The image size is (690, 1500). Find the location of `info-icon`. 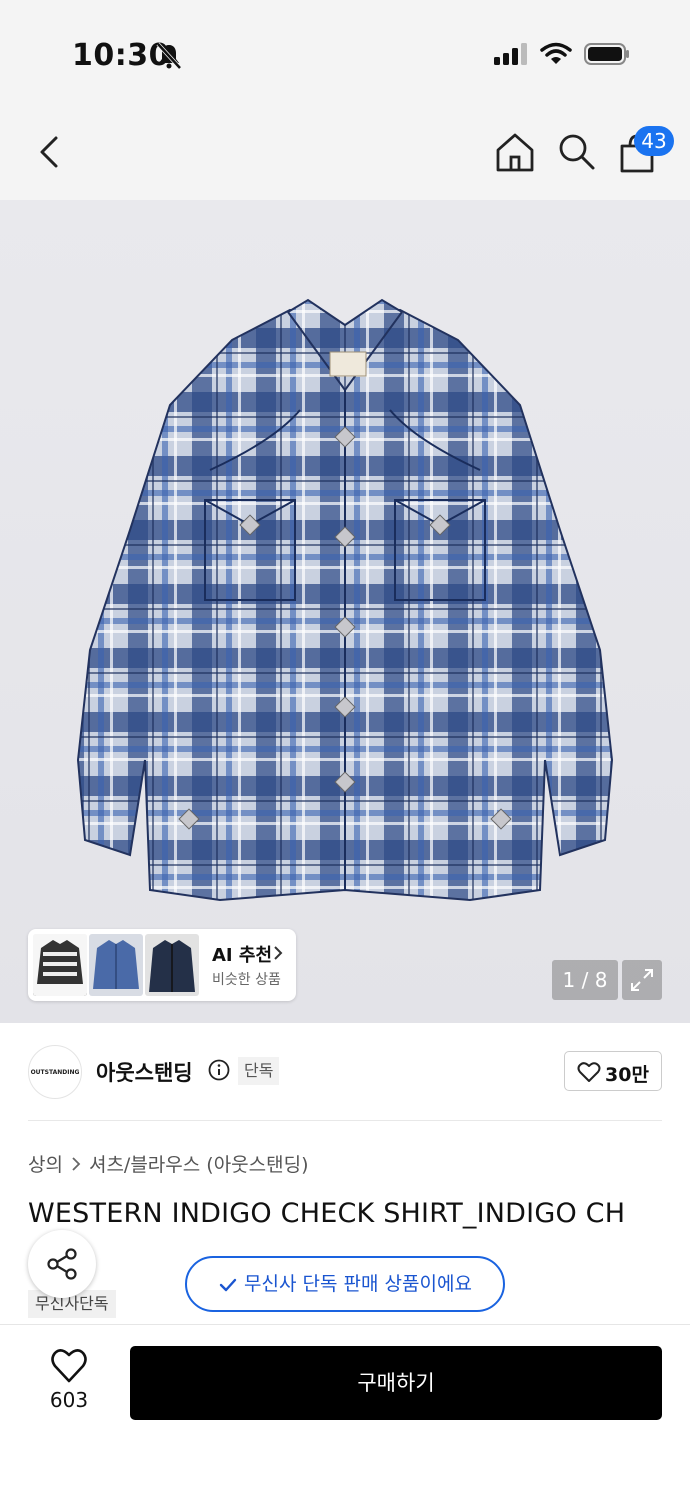

info-icon is located at coordinates (219, 1070).